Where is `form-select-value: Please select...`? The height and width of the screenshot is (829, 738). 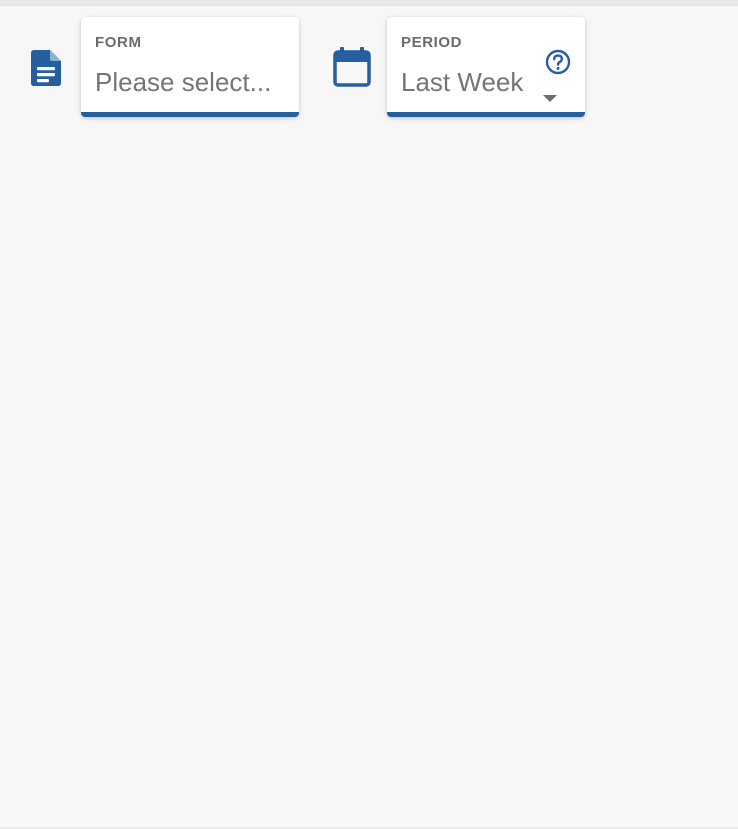
form-select-value: Please select... is located at coordinates (183, 82).